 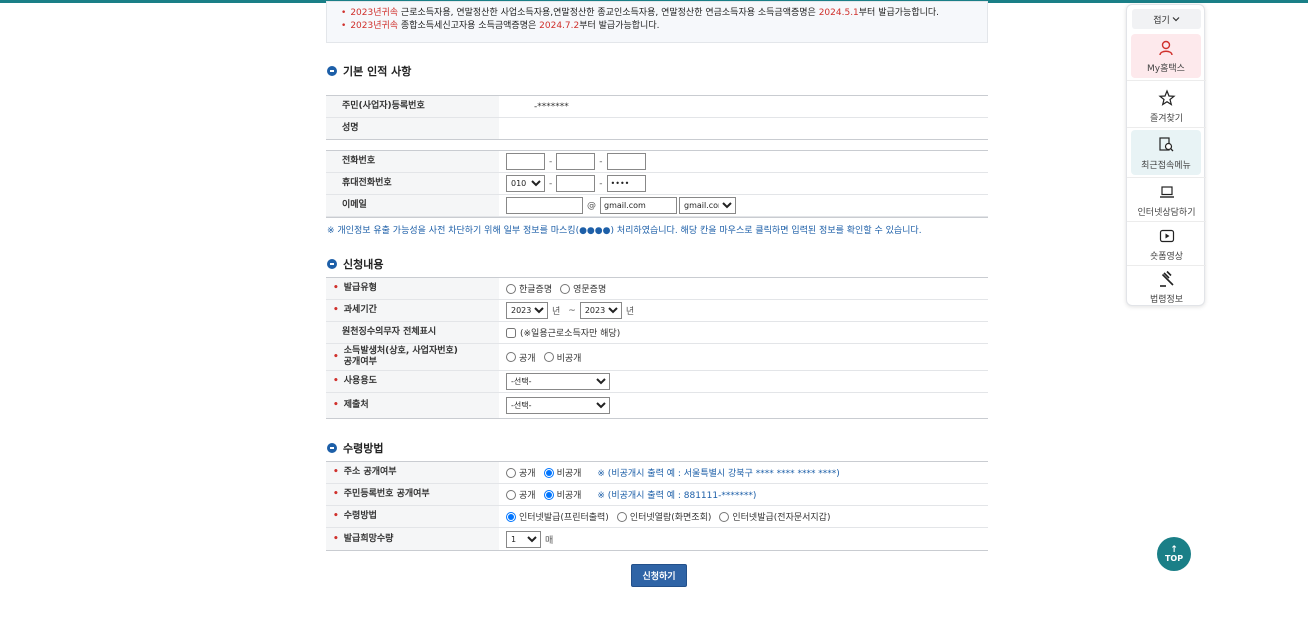 What do you see at coordinates (412, 405) in the screenshot?
I see `submit-to-label: 제출처` at bounding box center [412, 405].